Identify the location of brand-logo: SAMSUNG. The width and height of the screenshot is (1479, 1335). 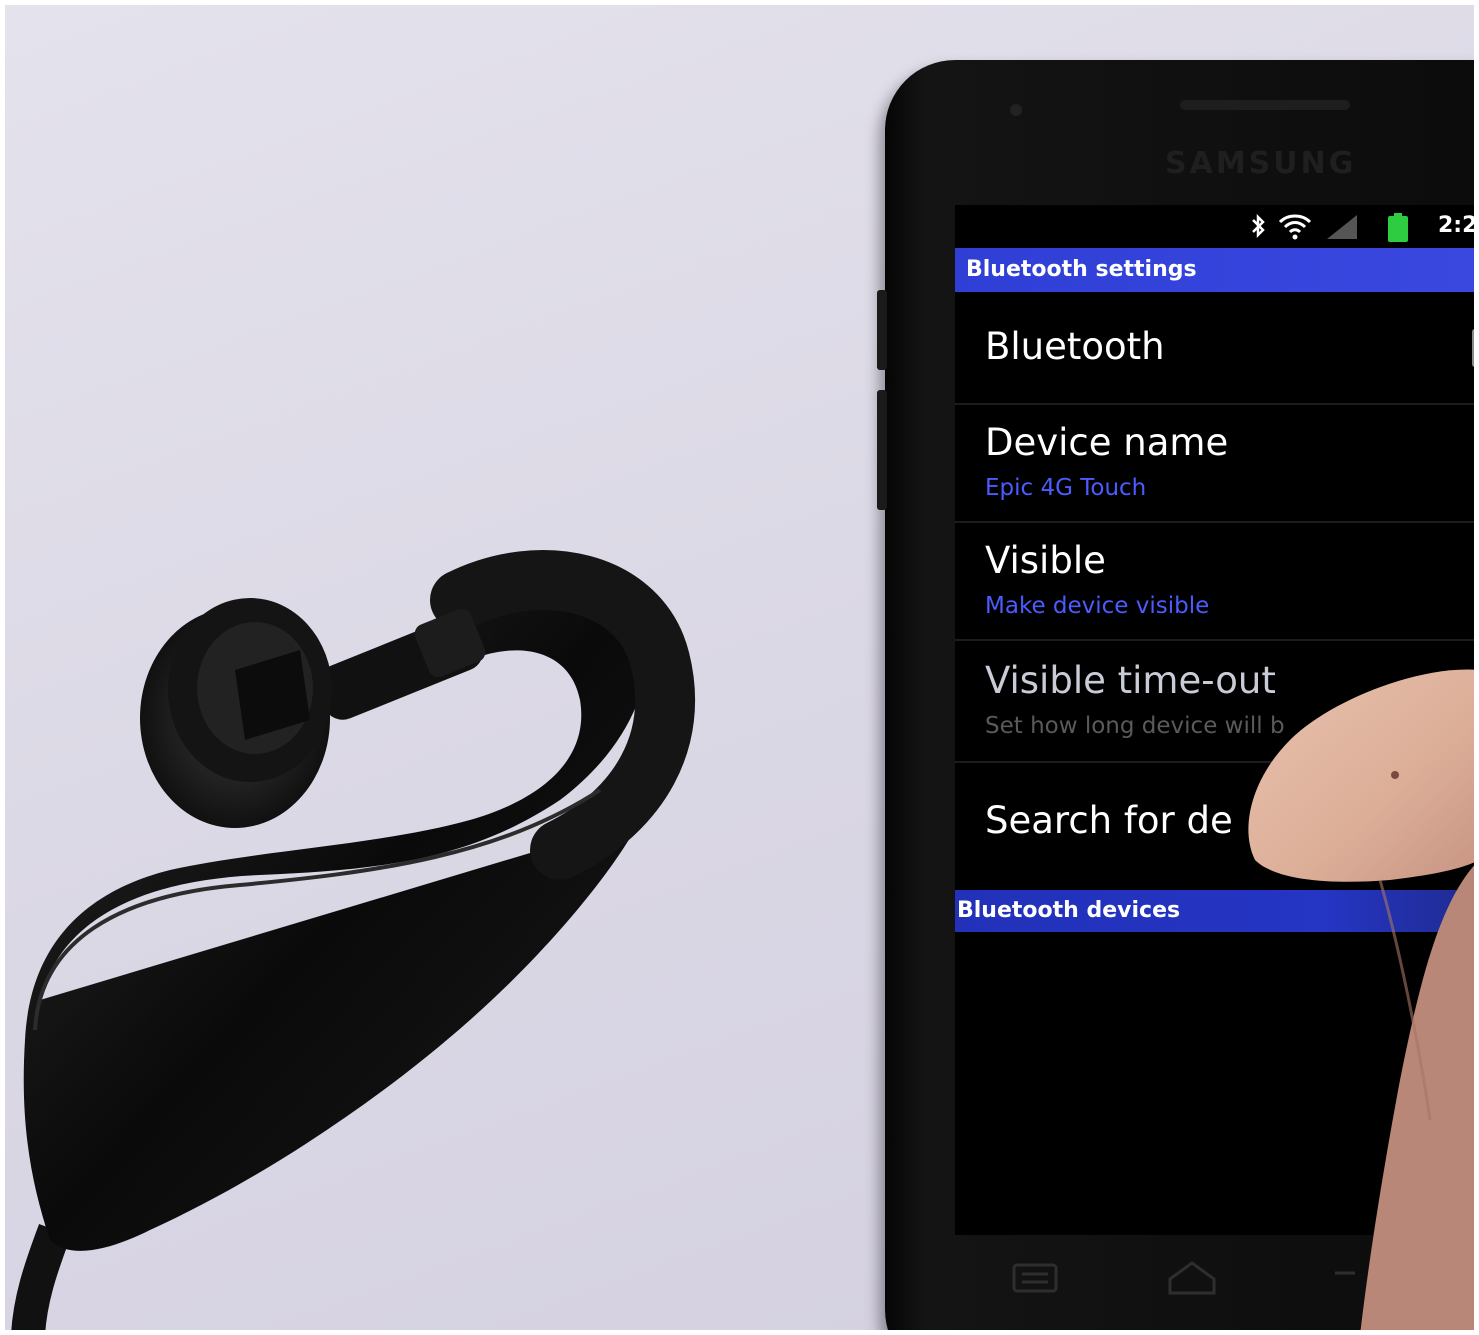
(1261, 163).